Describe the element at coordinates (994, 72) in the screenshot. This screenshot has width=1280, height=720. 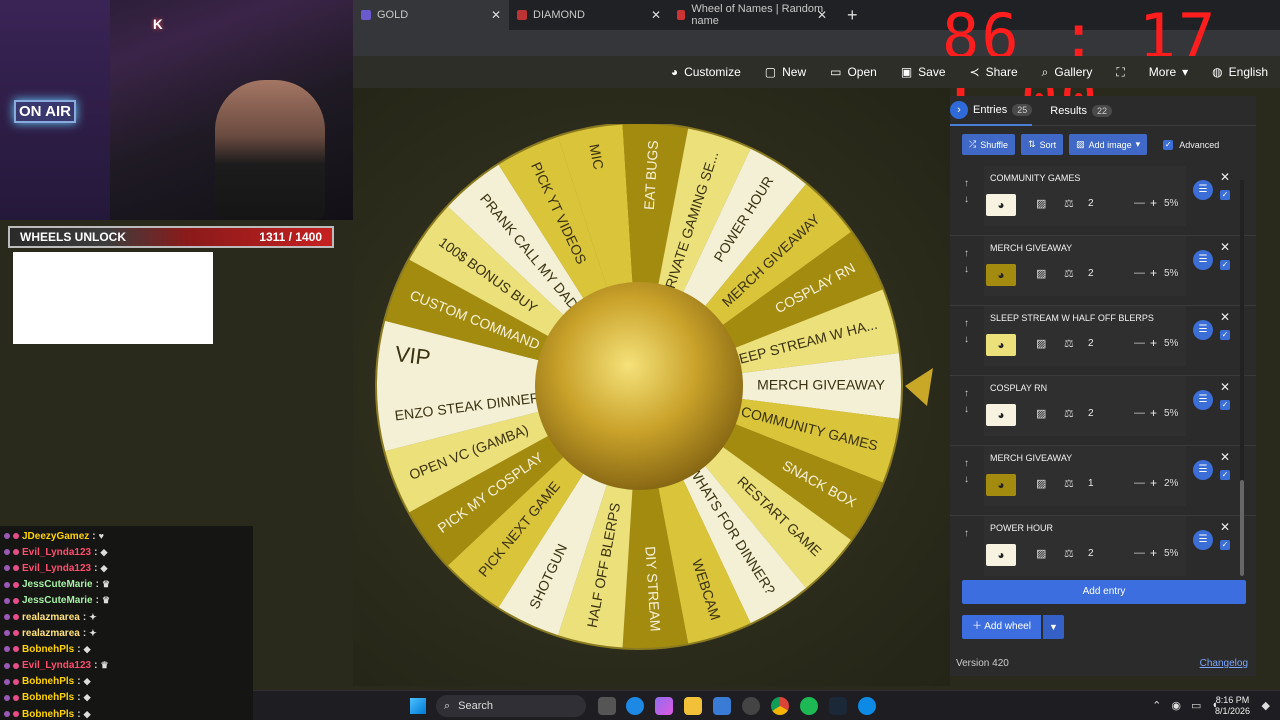
I see `share-button: ≺ Share` at that location.